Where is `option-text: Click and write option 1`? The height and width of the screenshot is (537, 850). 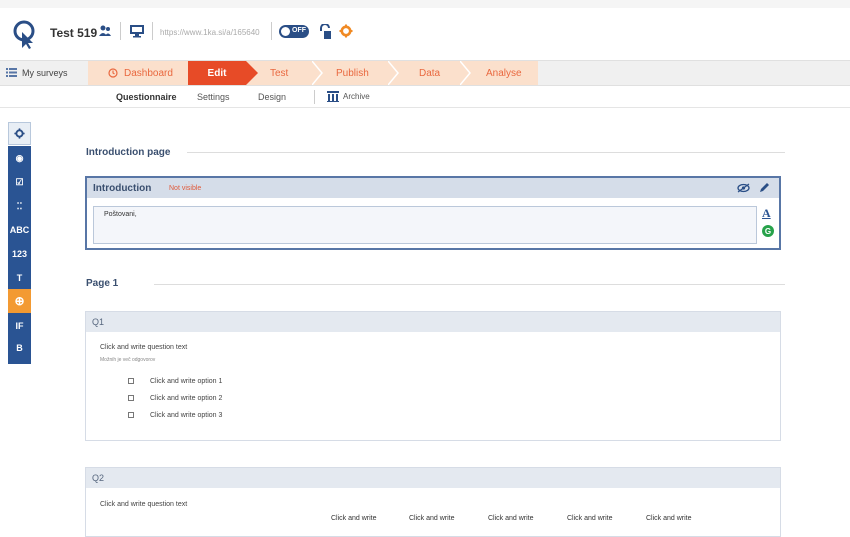
option-text: Click and write option 1 is located at coordinates (186, 381).